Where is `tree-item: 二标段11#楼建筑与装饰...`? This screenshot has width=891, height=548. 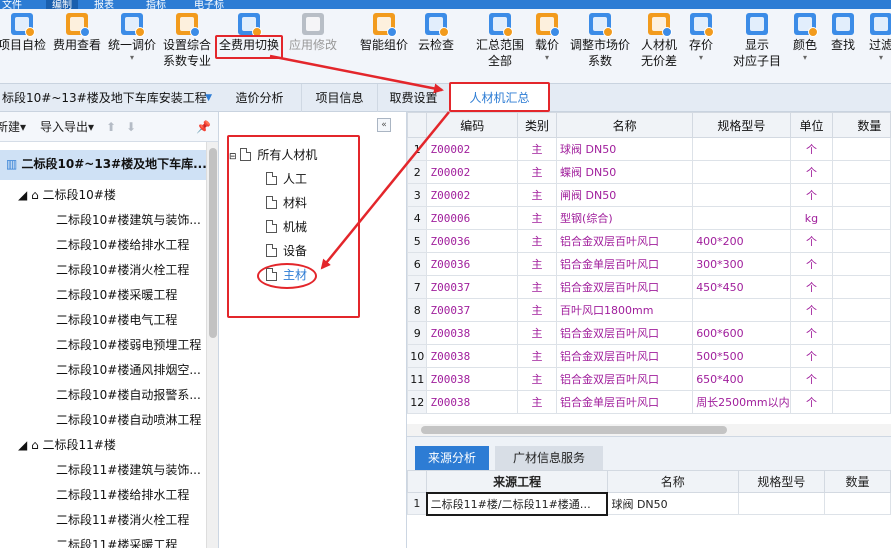 tree-item: 二标段11#楼建筑与装饰... is located at coordinates (128, 470).